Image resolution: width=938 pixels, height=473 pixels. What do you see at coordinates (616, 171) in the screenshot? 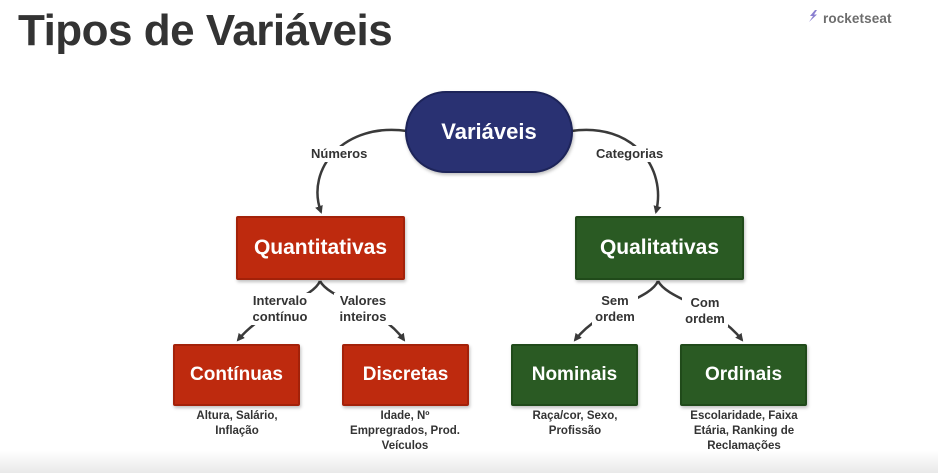
I see `edge-root-qualitativas` at bounding box center [616, 171].